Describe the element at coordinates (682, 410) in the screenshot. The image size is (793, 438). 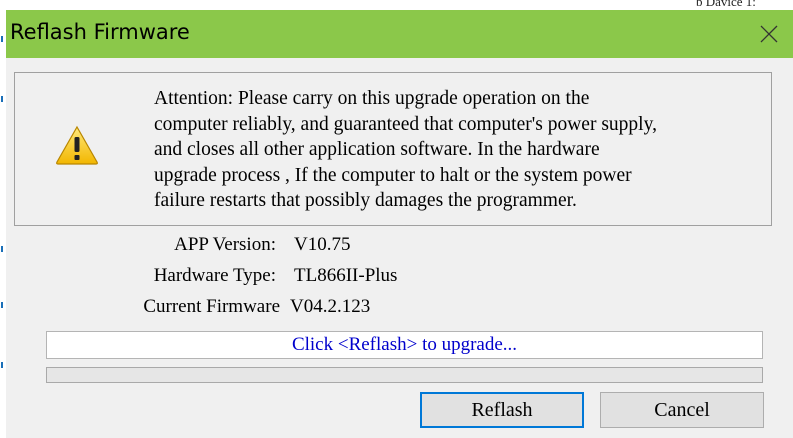
I see `cancel-button: Cancel` at that location.